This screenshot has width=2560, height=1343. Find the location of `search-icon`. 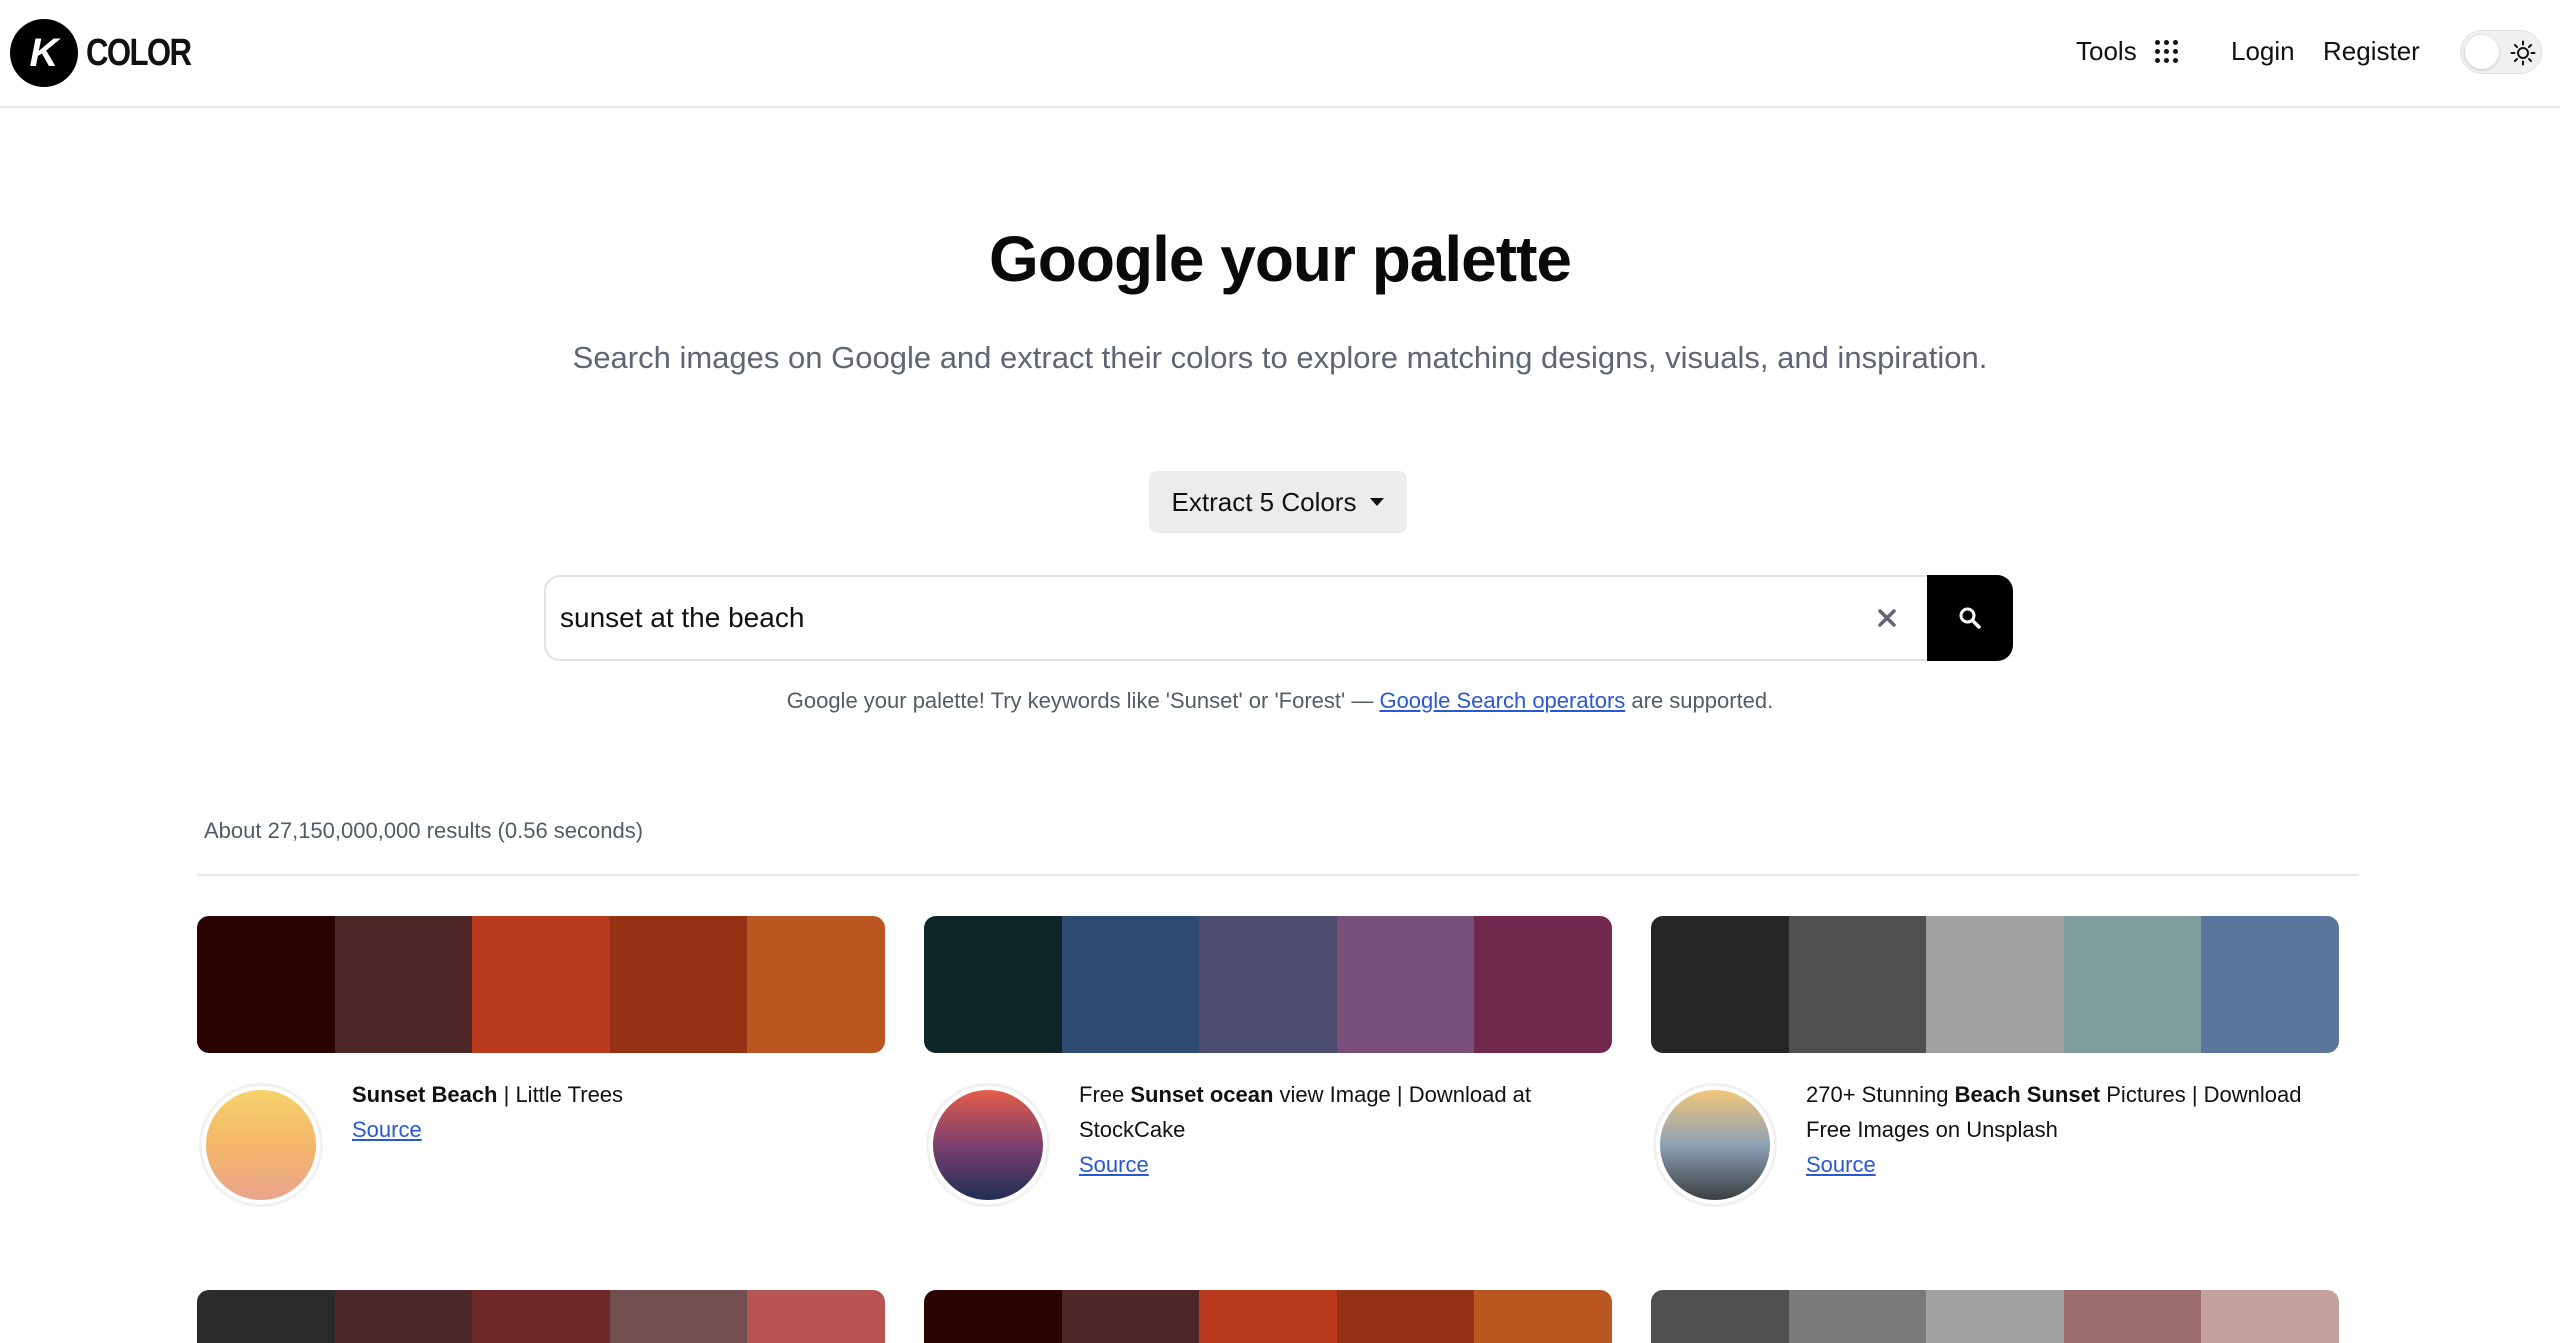

search-icon is located at coordinates (1970, 618).